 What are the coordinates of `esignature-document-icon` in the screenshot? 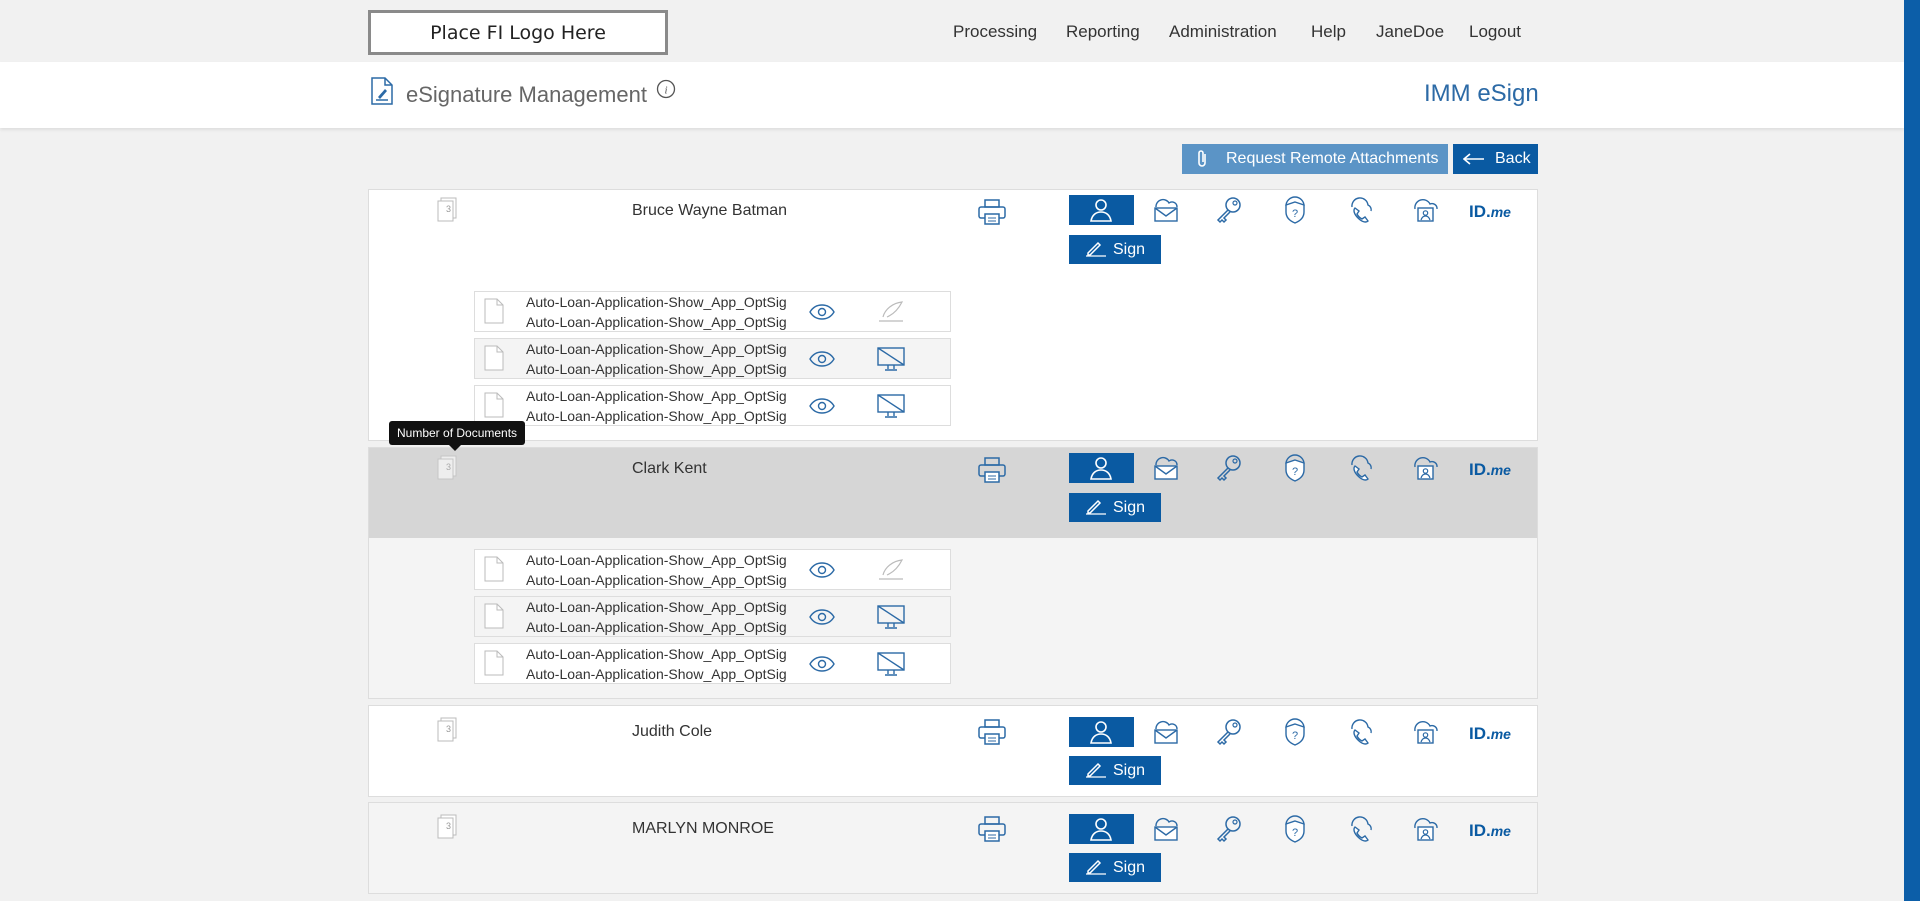 It's located at (382, 93).